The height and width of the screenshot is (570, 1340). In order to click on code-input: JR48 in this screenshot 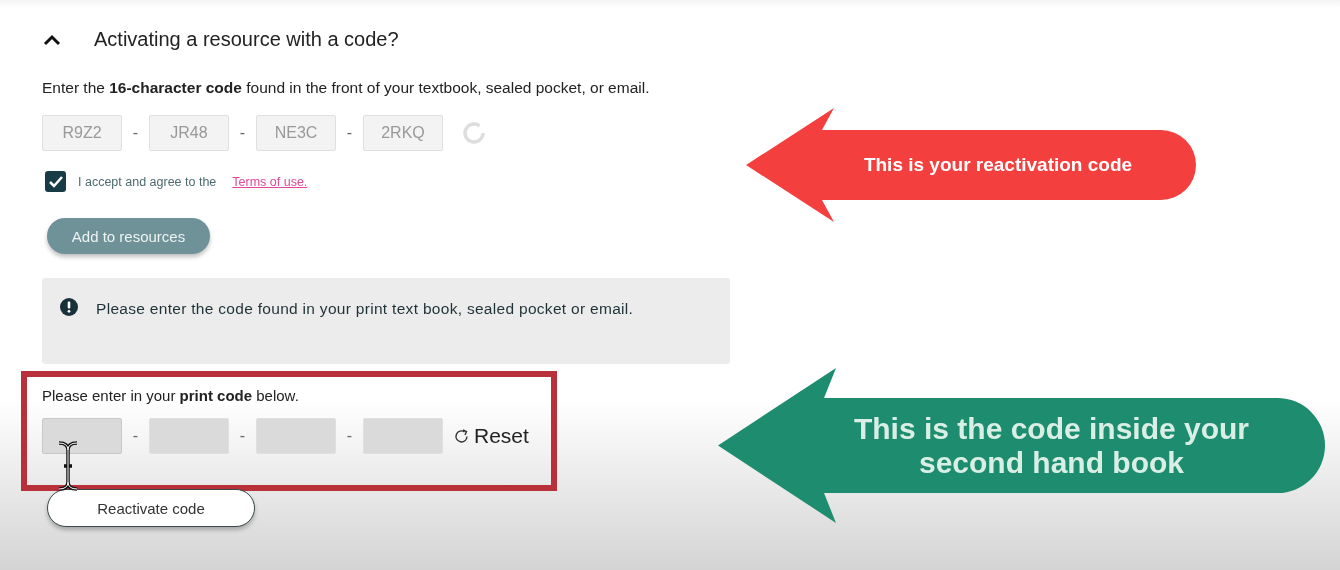, I will do `click(189, 133)`.